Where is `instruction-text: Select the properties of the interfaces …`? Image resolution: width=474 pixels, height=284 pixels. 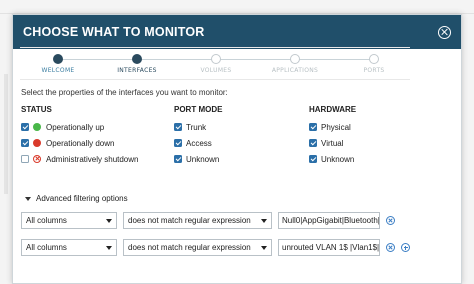 instruction-text: Select the properties of the interfaces … is located at coordinates (124, 92).